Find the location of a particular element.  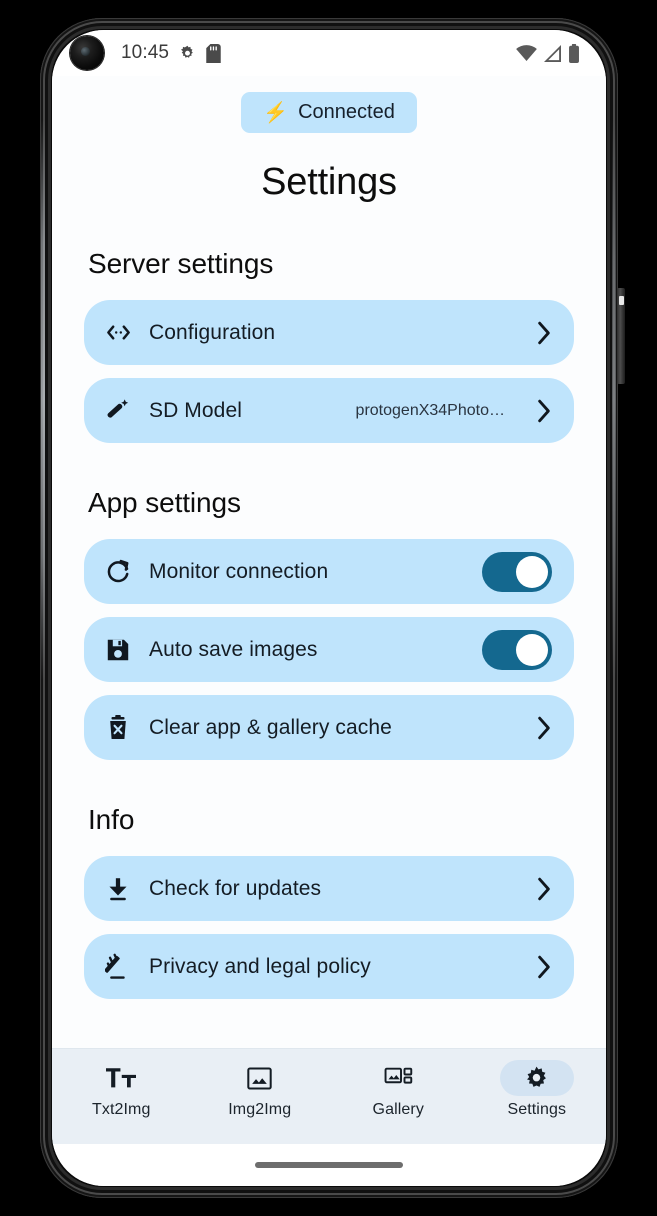

code-icon is located at coordinates (118, 333).